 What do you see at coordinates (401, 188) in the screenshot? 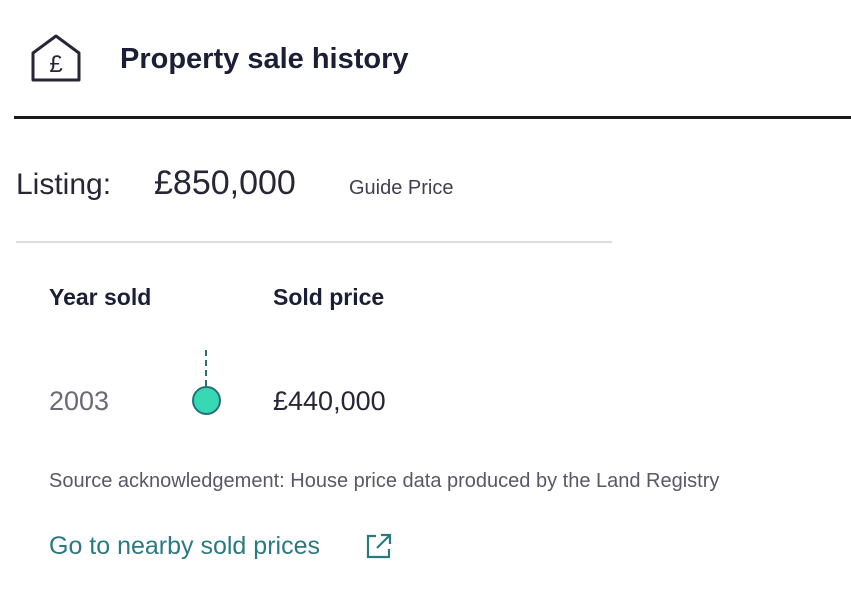
I see `price-qualifier: Guide Price` at bounding box center [401, 188].